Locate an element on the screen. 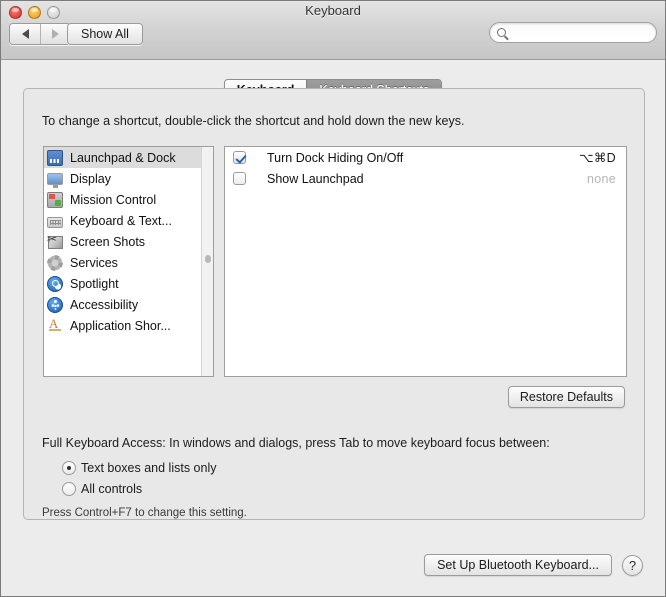 The width and height of the screenshot is (666, 597). search-field is located at coordinates (573, 32).